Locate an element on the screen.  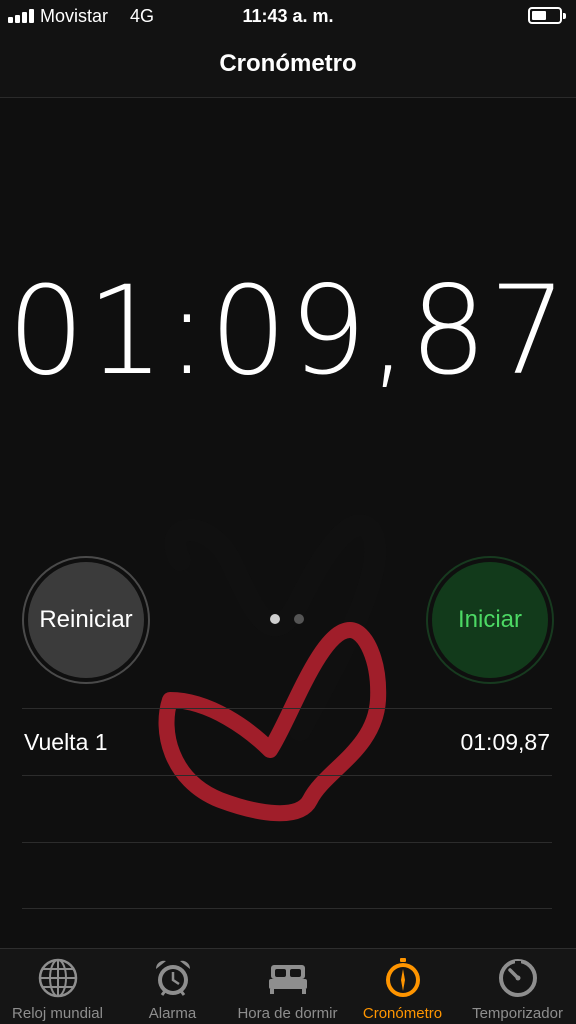
globe-icon is located at coordinates (58, 978).